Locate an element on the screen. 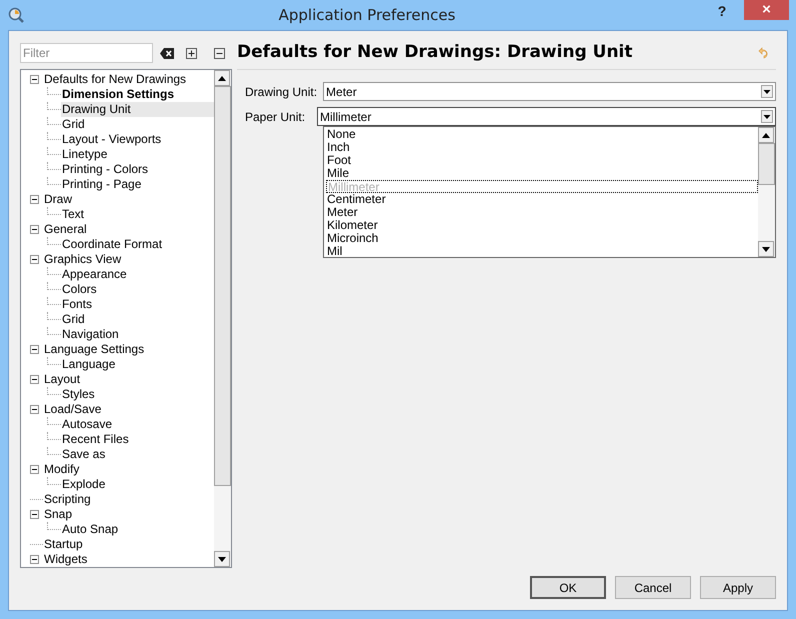  unit-dropdown: Meter is located at coordinates (549, 91).